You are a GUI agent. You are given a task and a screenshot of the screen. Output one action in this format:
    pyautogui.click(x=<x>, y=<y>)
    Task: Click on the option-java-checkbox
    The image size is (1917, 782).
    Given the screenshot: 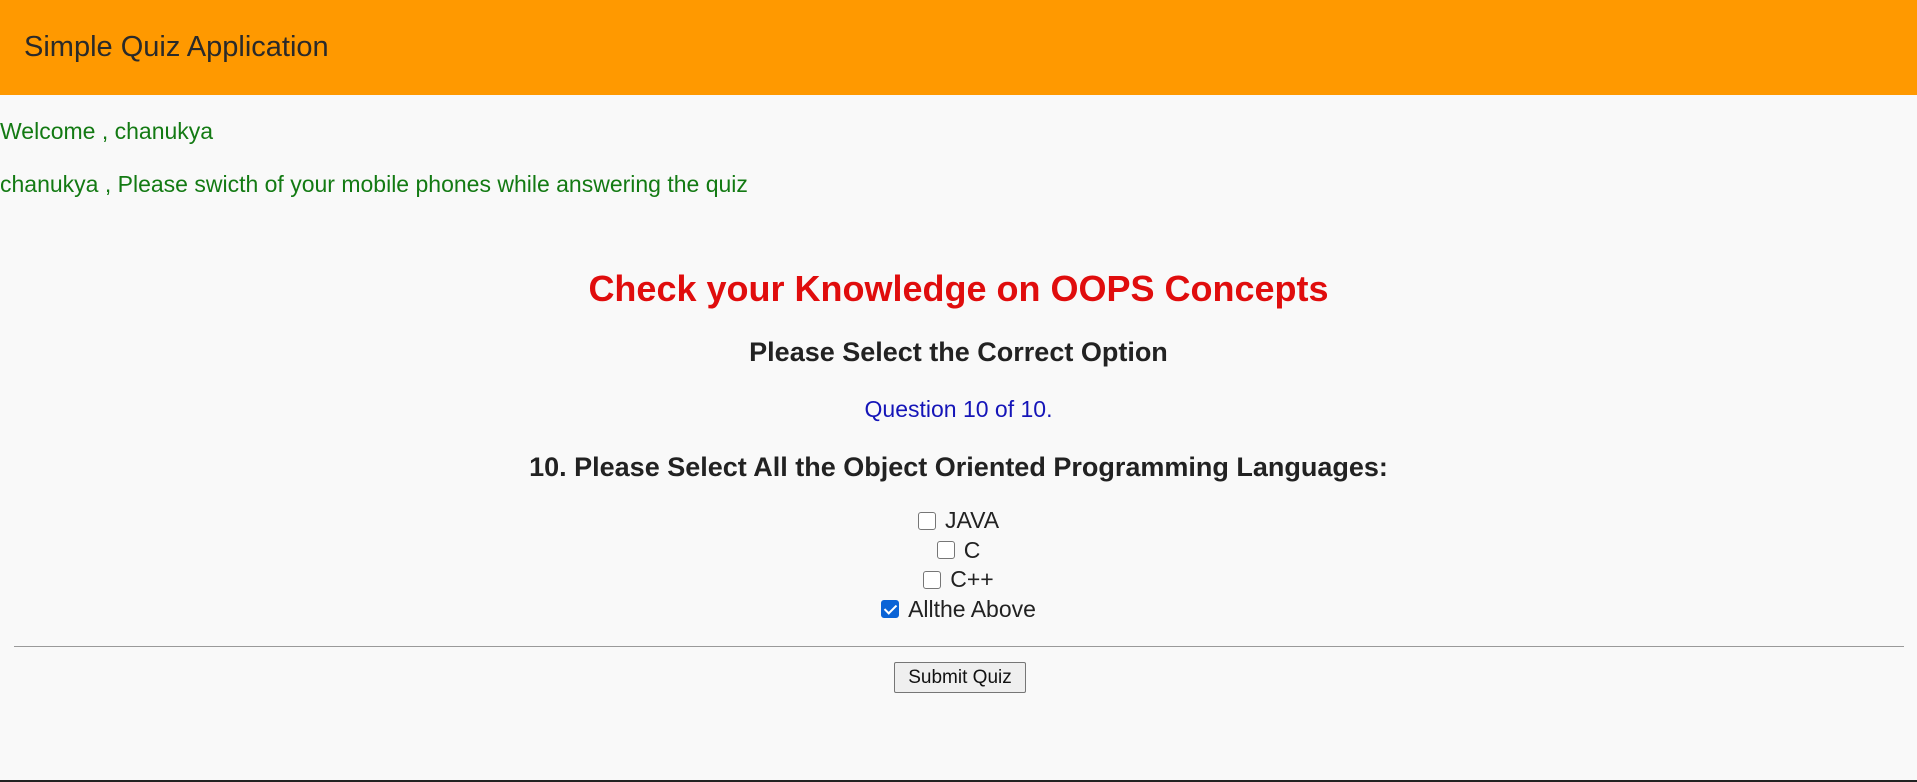 What is the action you would take?
    pyautogui.click(x=926, y=520)
    